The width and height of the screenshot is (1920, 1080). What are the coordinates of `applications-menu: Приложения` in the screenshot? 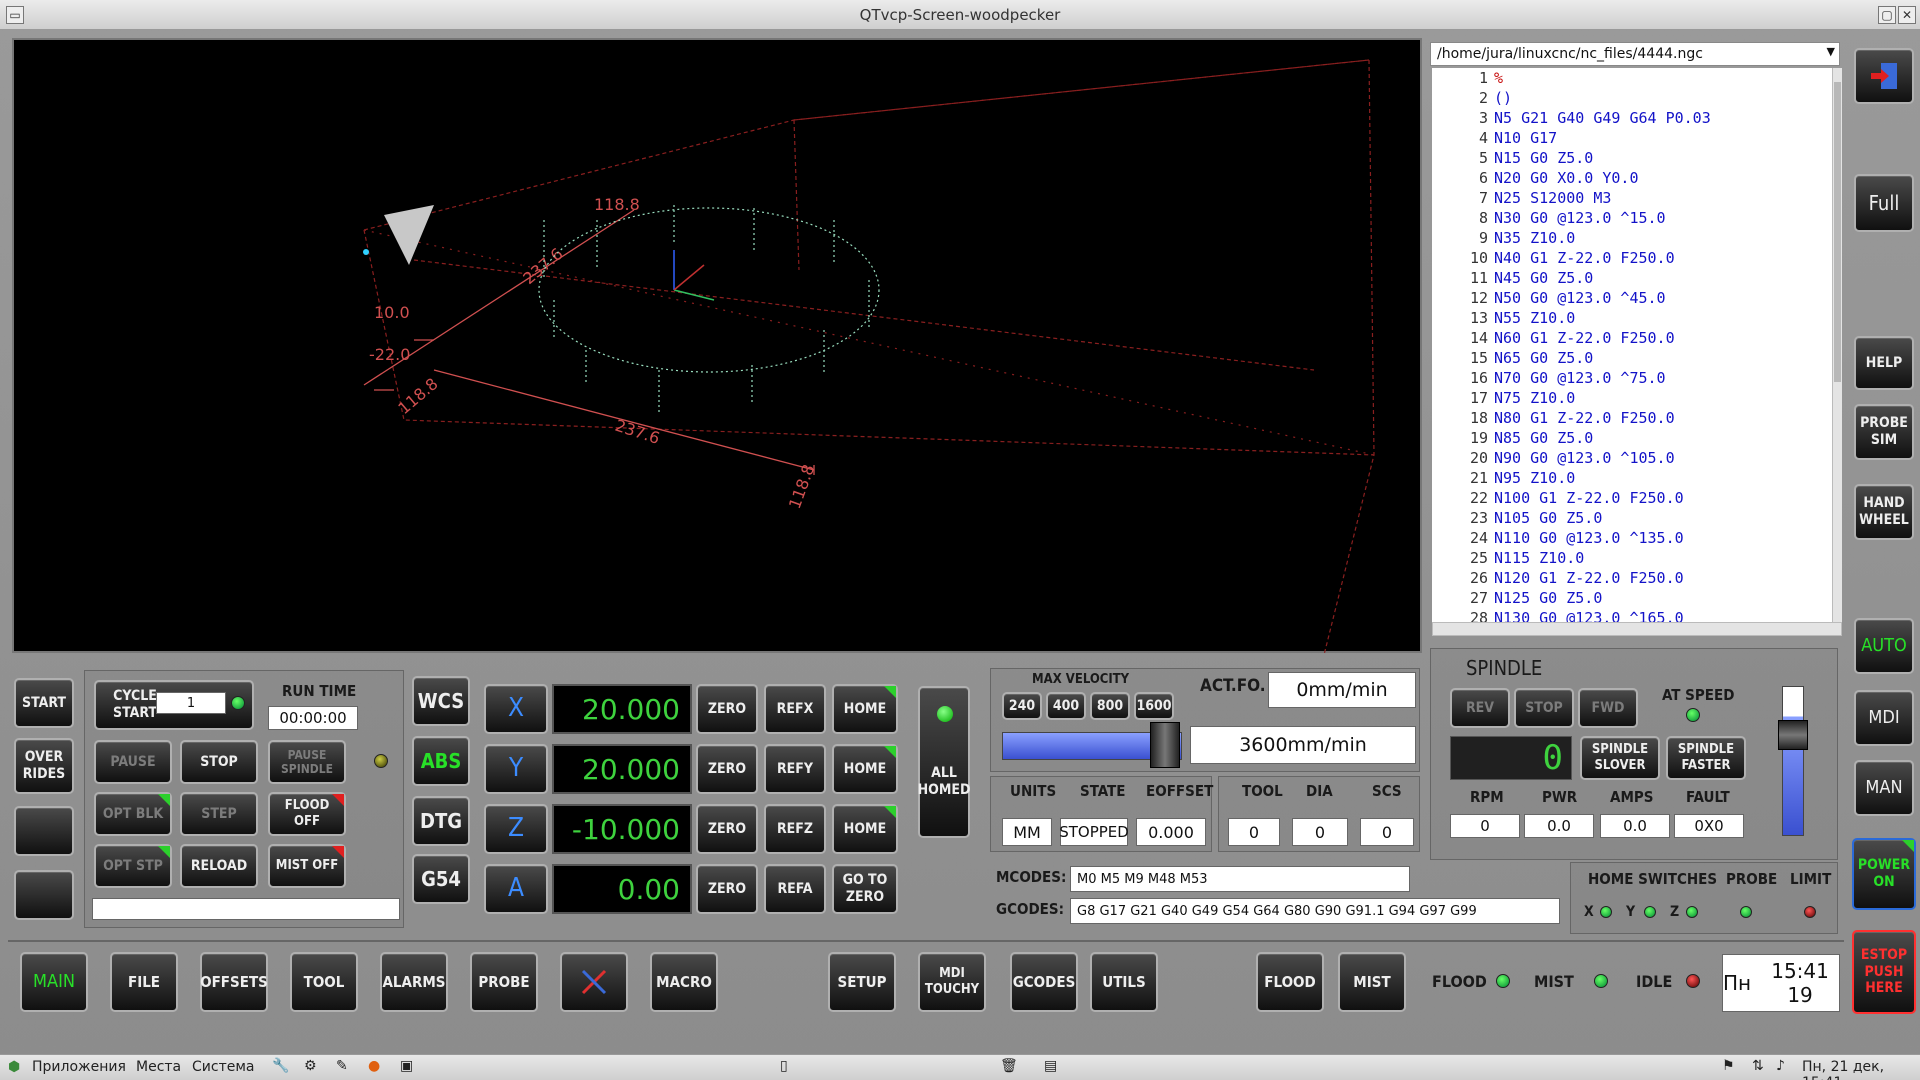 It's located at (79, 1067).